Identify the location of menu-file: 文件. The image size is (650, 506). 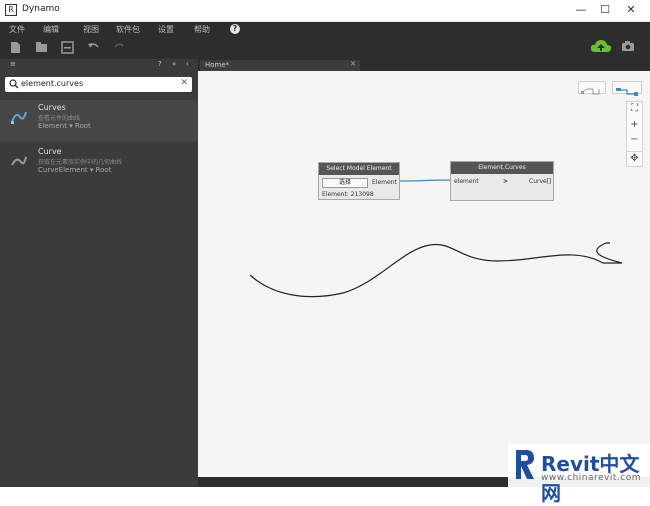
(17, 29).